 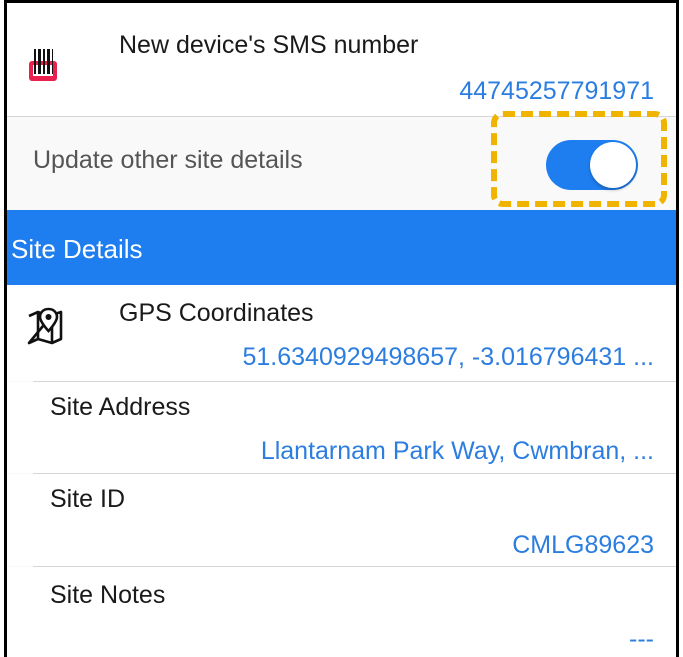 What do you see at coordinates (108, 595) in the screenshot?
I see `site-notes-label: Site Notes` at bounding box center [108, 595].